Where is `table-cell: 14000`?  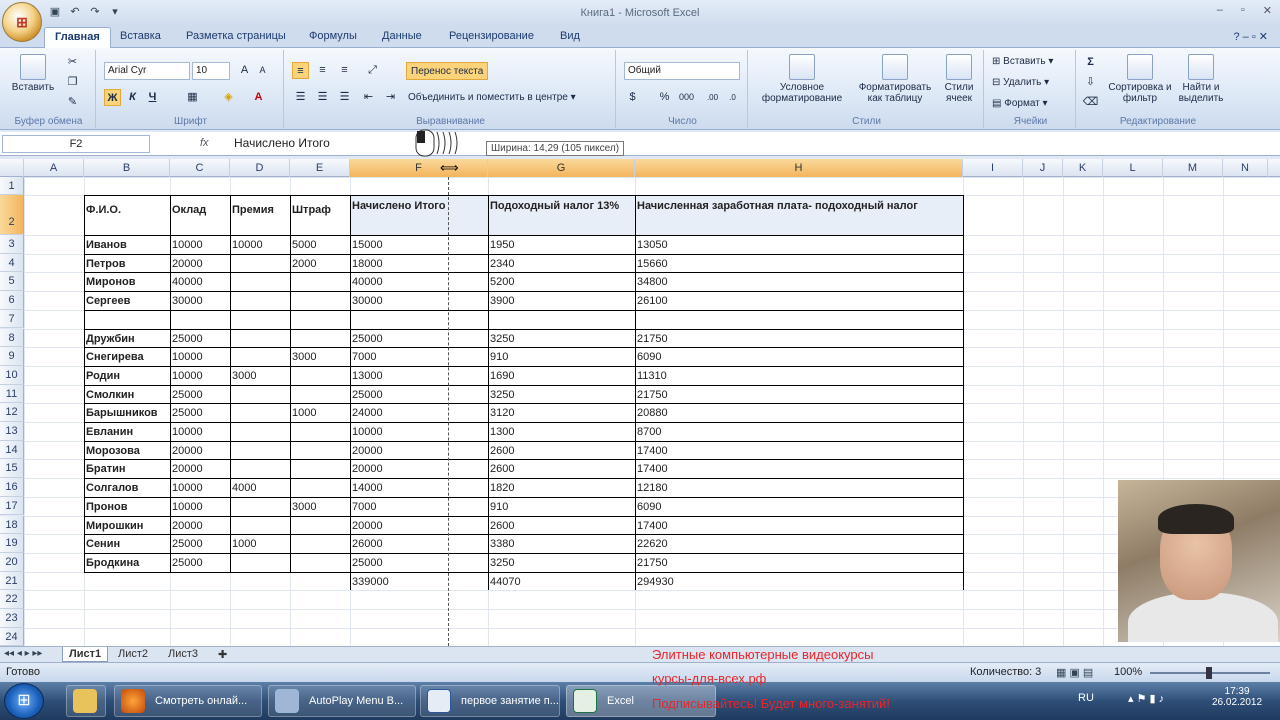 table-cell: 14000 is located at coordinates (419, 487).